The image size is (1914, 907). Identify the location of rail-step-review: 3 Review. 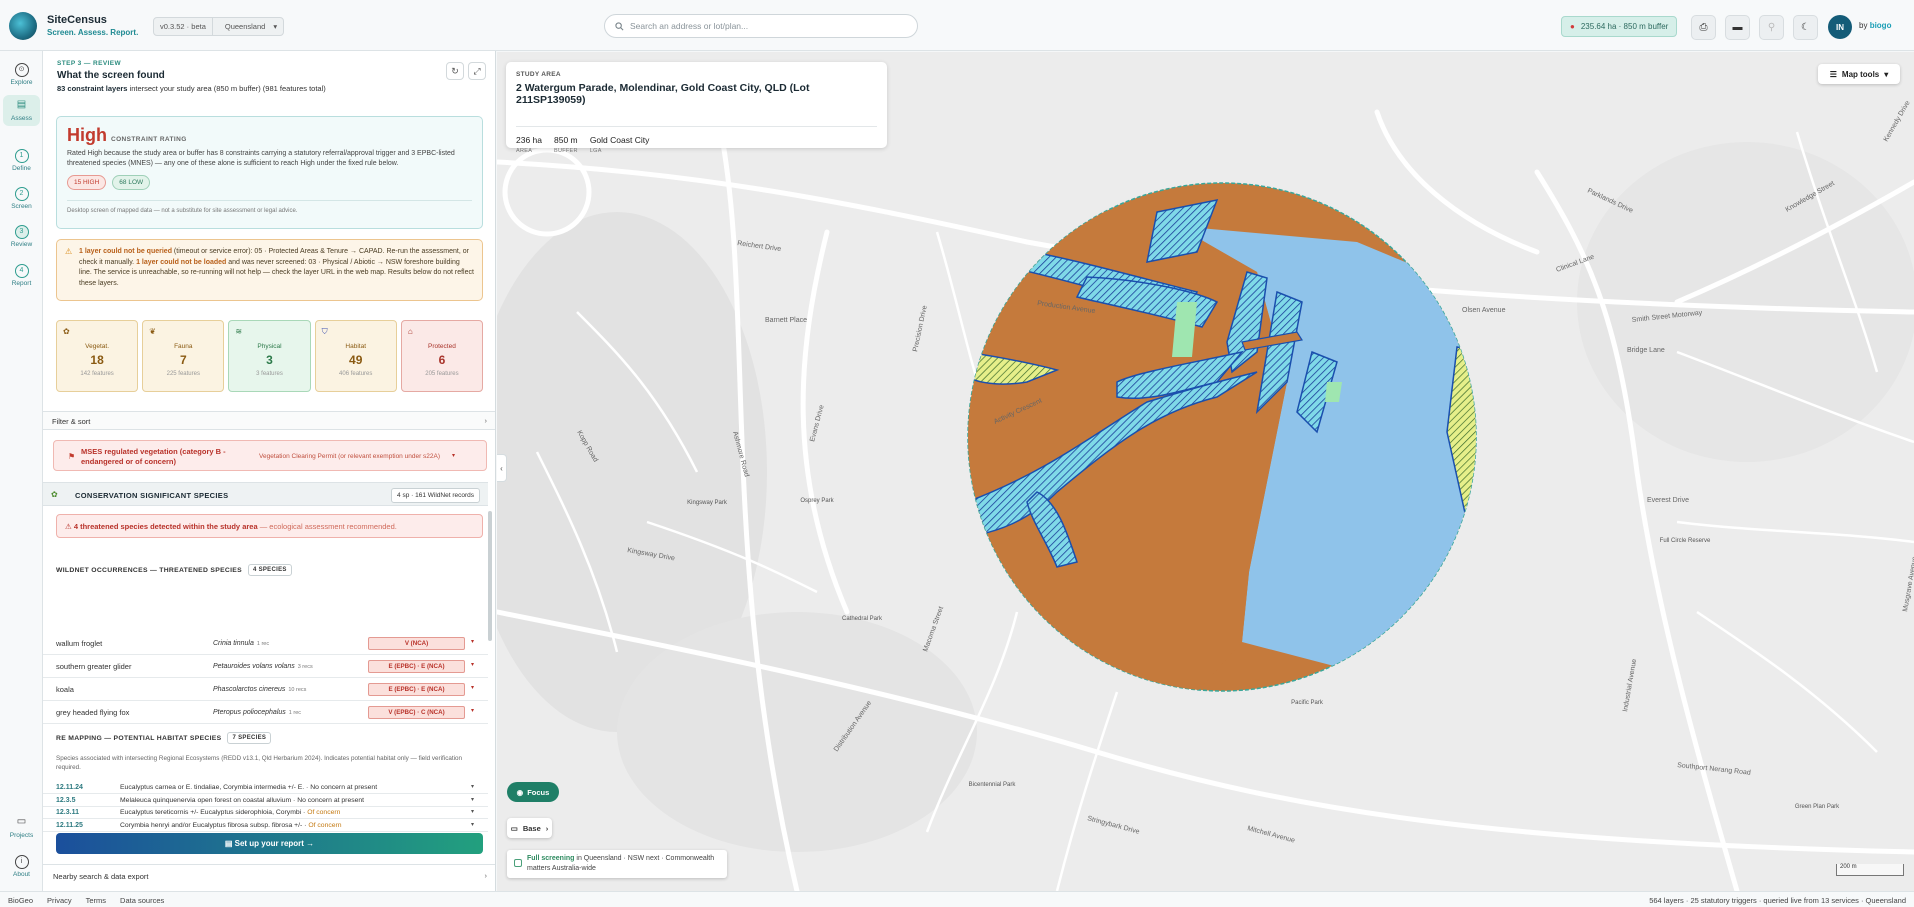
(21, 236).